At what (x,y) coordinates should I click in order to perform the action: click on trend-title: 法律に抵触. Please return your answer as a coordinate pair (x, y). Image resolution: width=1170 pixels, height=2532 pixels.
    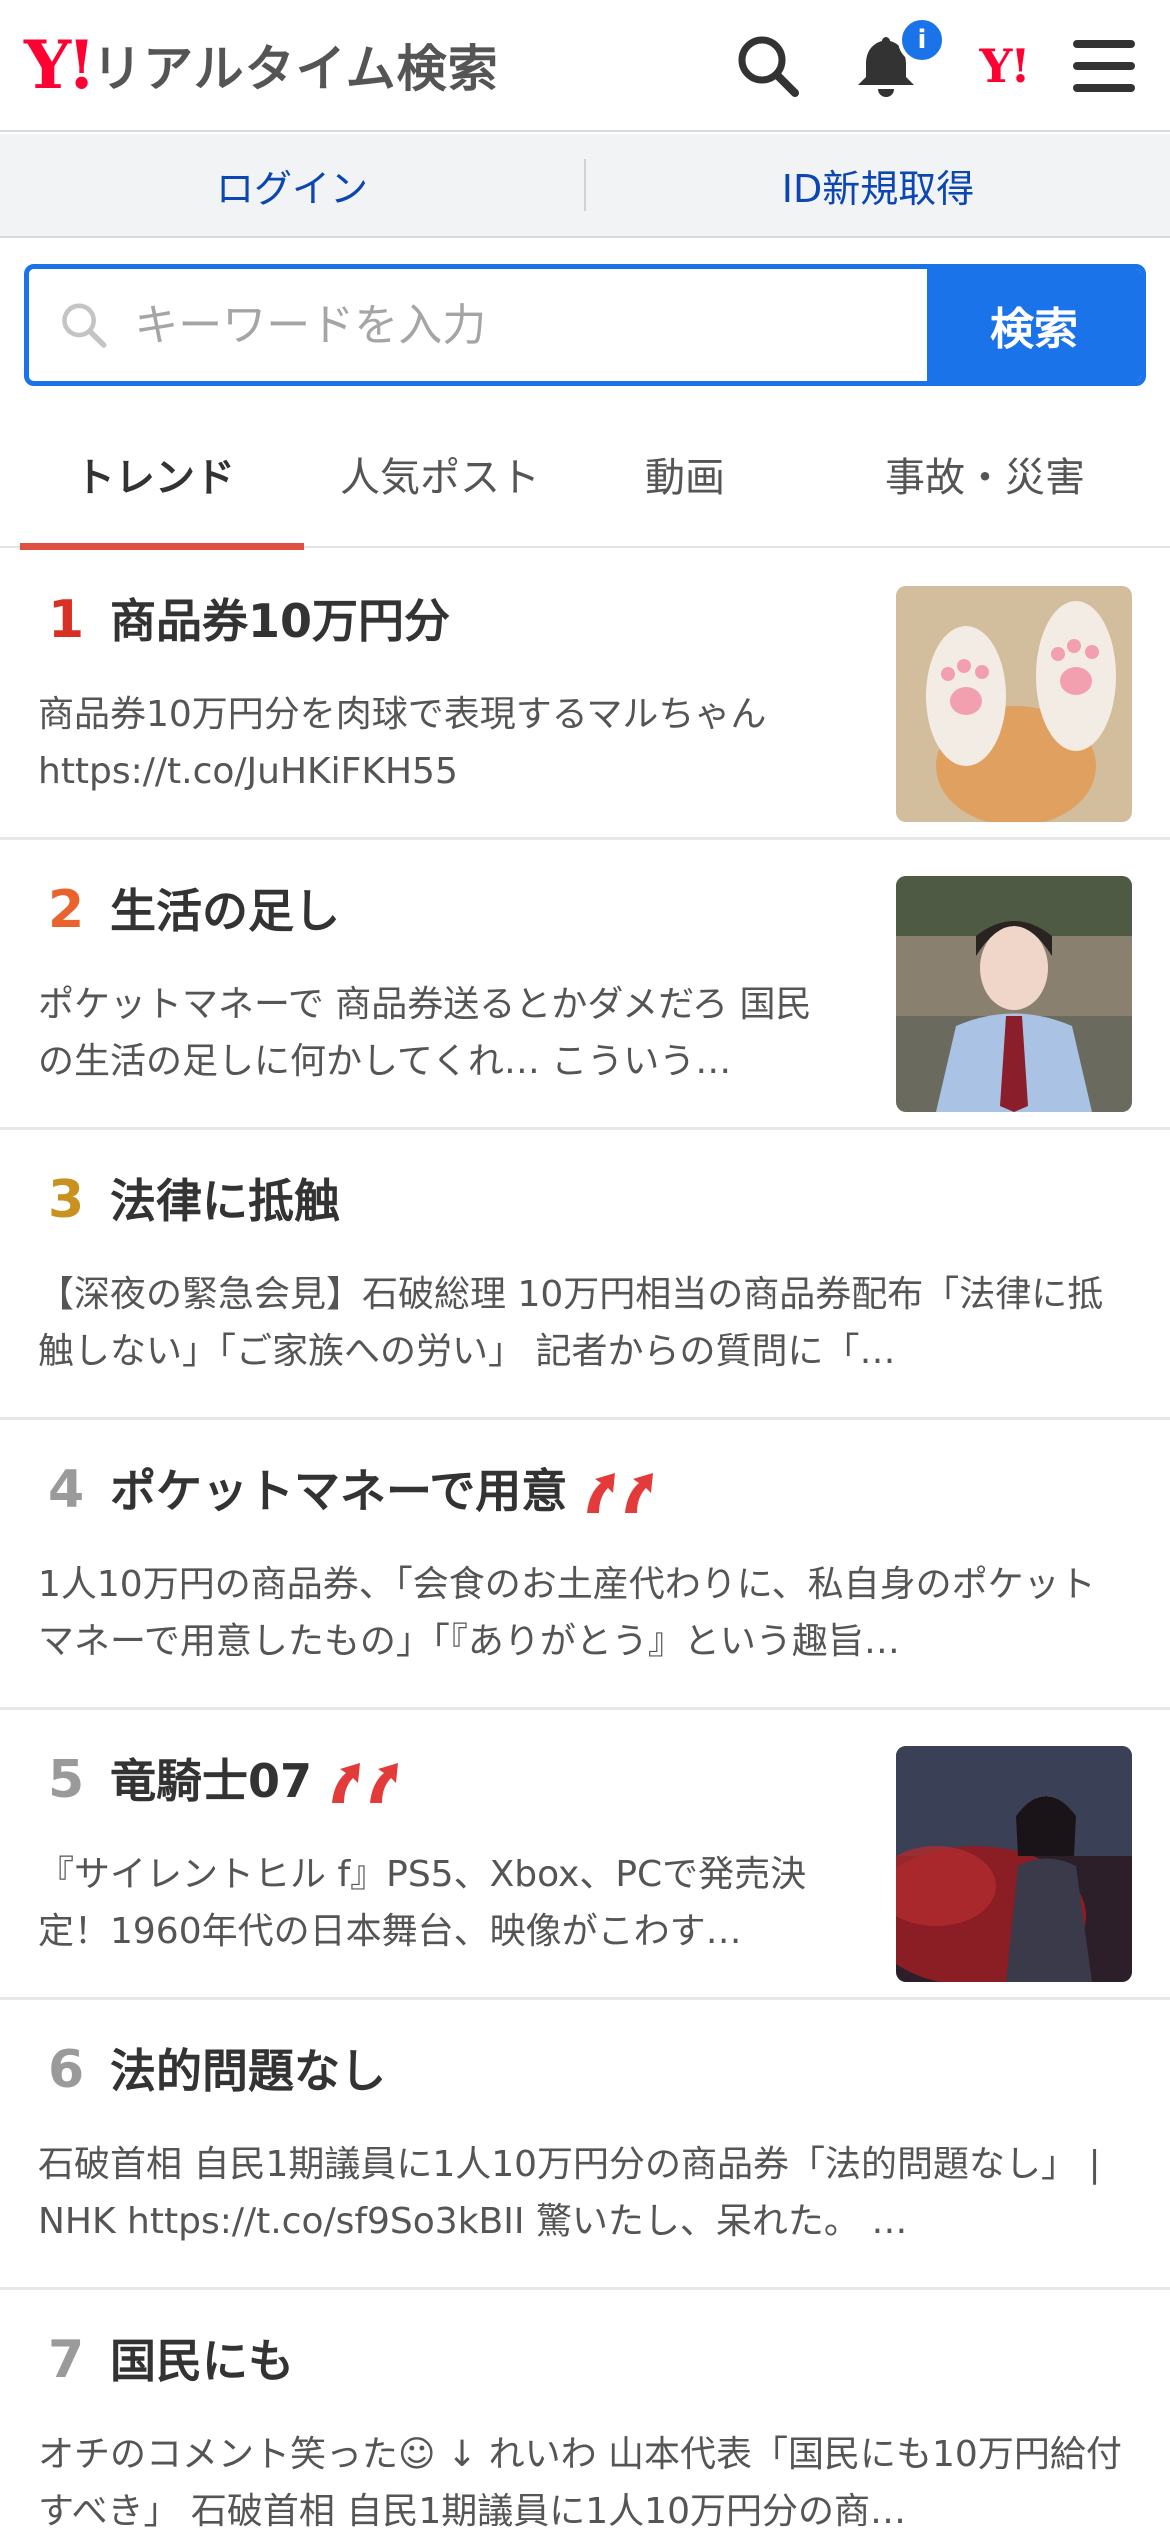
    Looking at the image, I should click on (225, 1201).